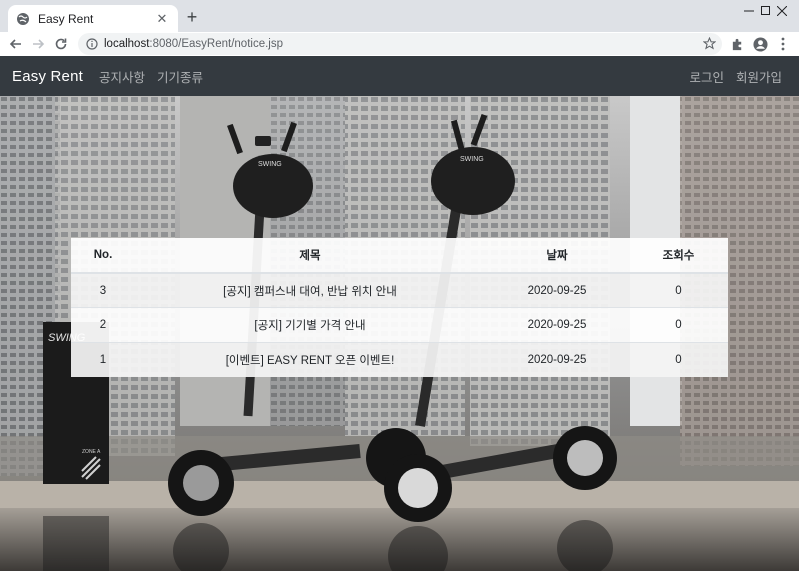 The image size is (799, 571). Describe the element at coordinates (310, 324) in the screenshot. I see `row-title-link: [공지] 기기별 가격 안내` at that location.